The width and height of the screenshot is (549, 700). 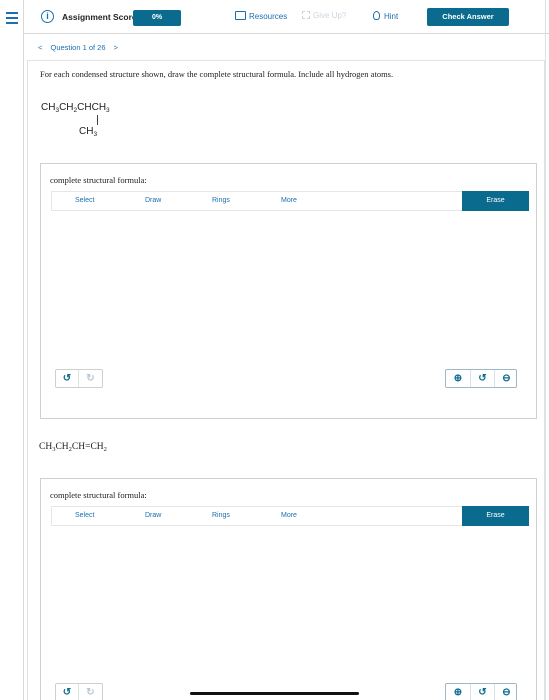 What do you see at coordinates (306, 15) in the screenshot?
I see `flag-icon` at bounding box center [306, 15].